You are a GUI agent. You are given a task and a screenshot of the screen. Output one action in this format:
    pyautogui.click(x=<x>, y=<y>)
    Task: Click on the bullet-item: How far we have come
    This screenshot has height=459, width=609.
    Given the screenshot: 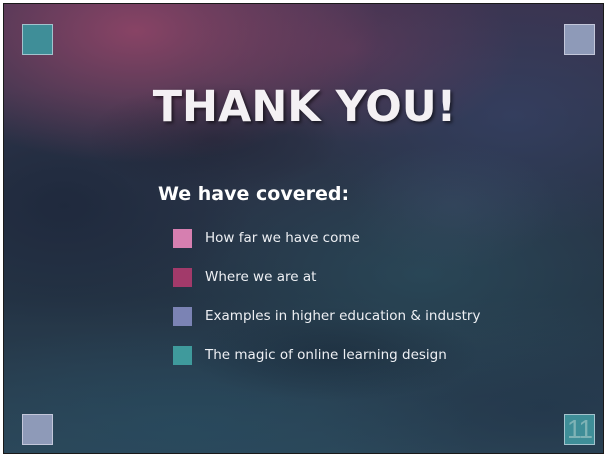 What is the action you would take?
    pyautogui.click(x=326, y=238)
    